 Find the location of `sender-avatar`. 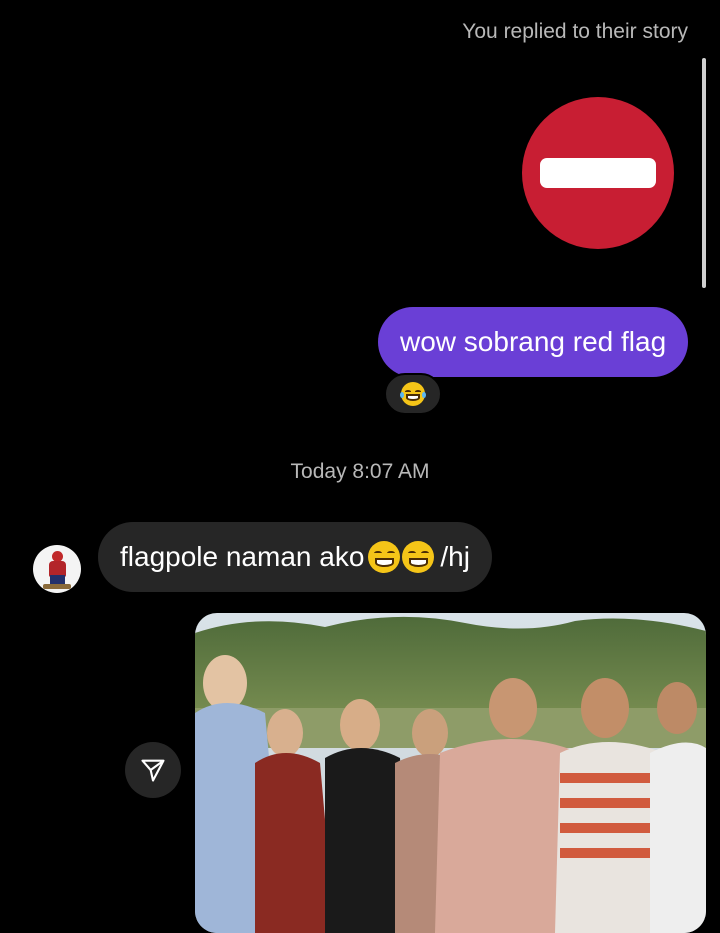

sender-avatar is located at coordinates (57, 569).